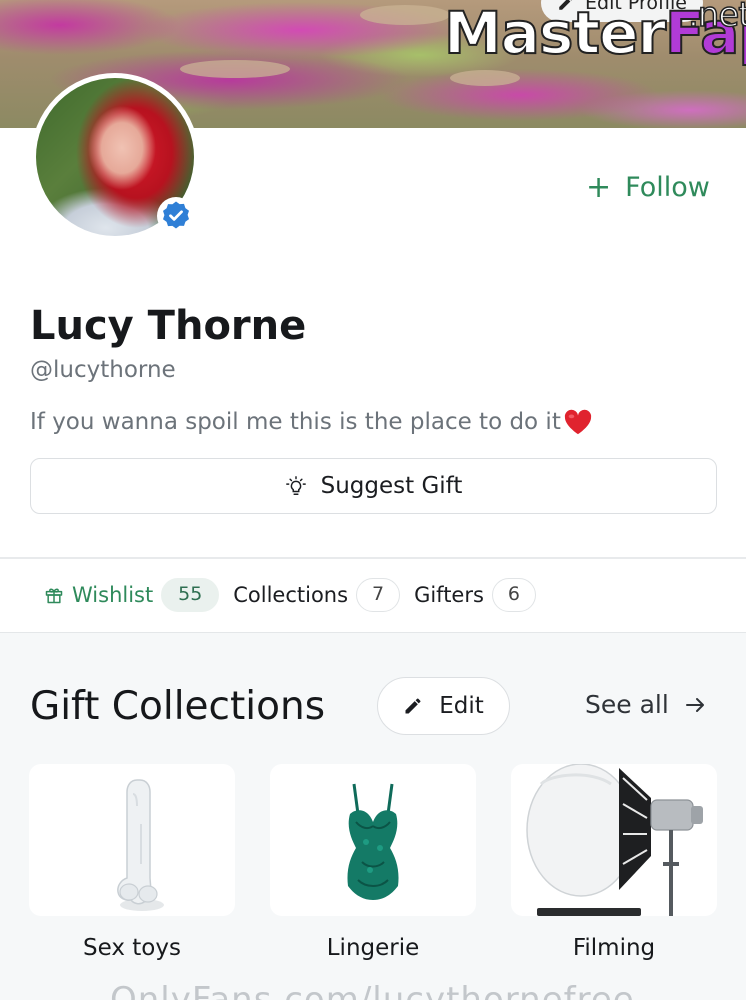 This screenshot has height=1000, width=746. I want to click on edit-collections-button: Edit, so click(443, 706).